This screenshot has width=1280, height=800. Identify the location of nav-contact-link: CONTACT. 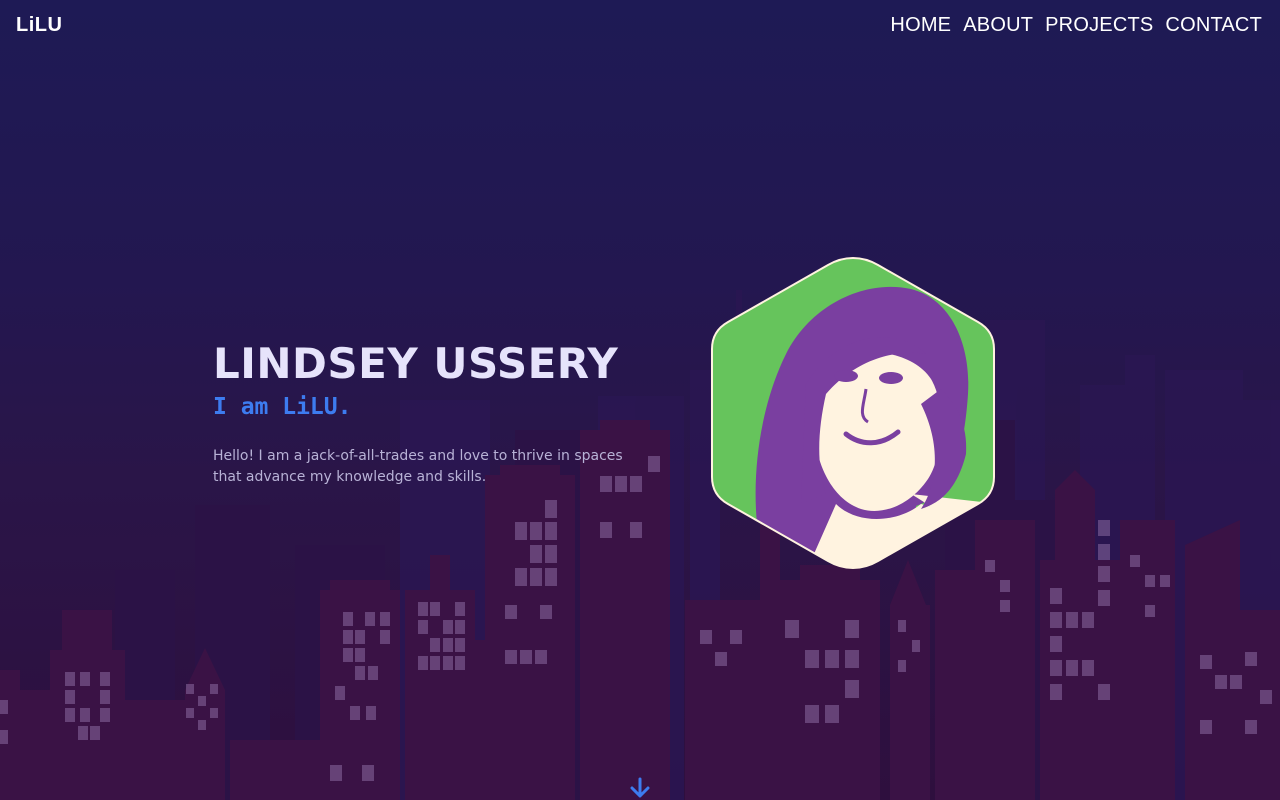
(1213, 25).